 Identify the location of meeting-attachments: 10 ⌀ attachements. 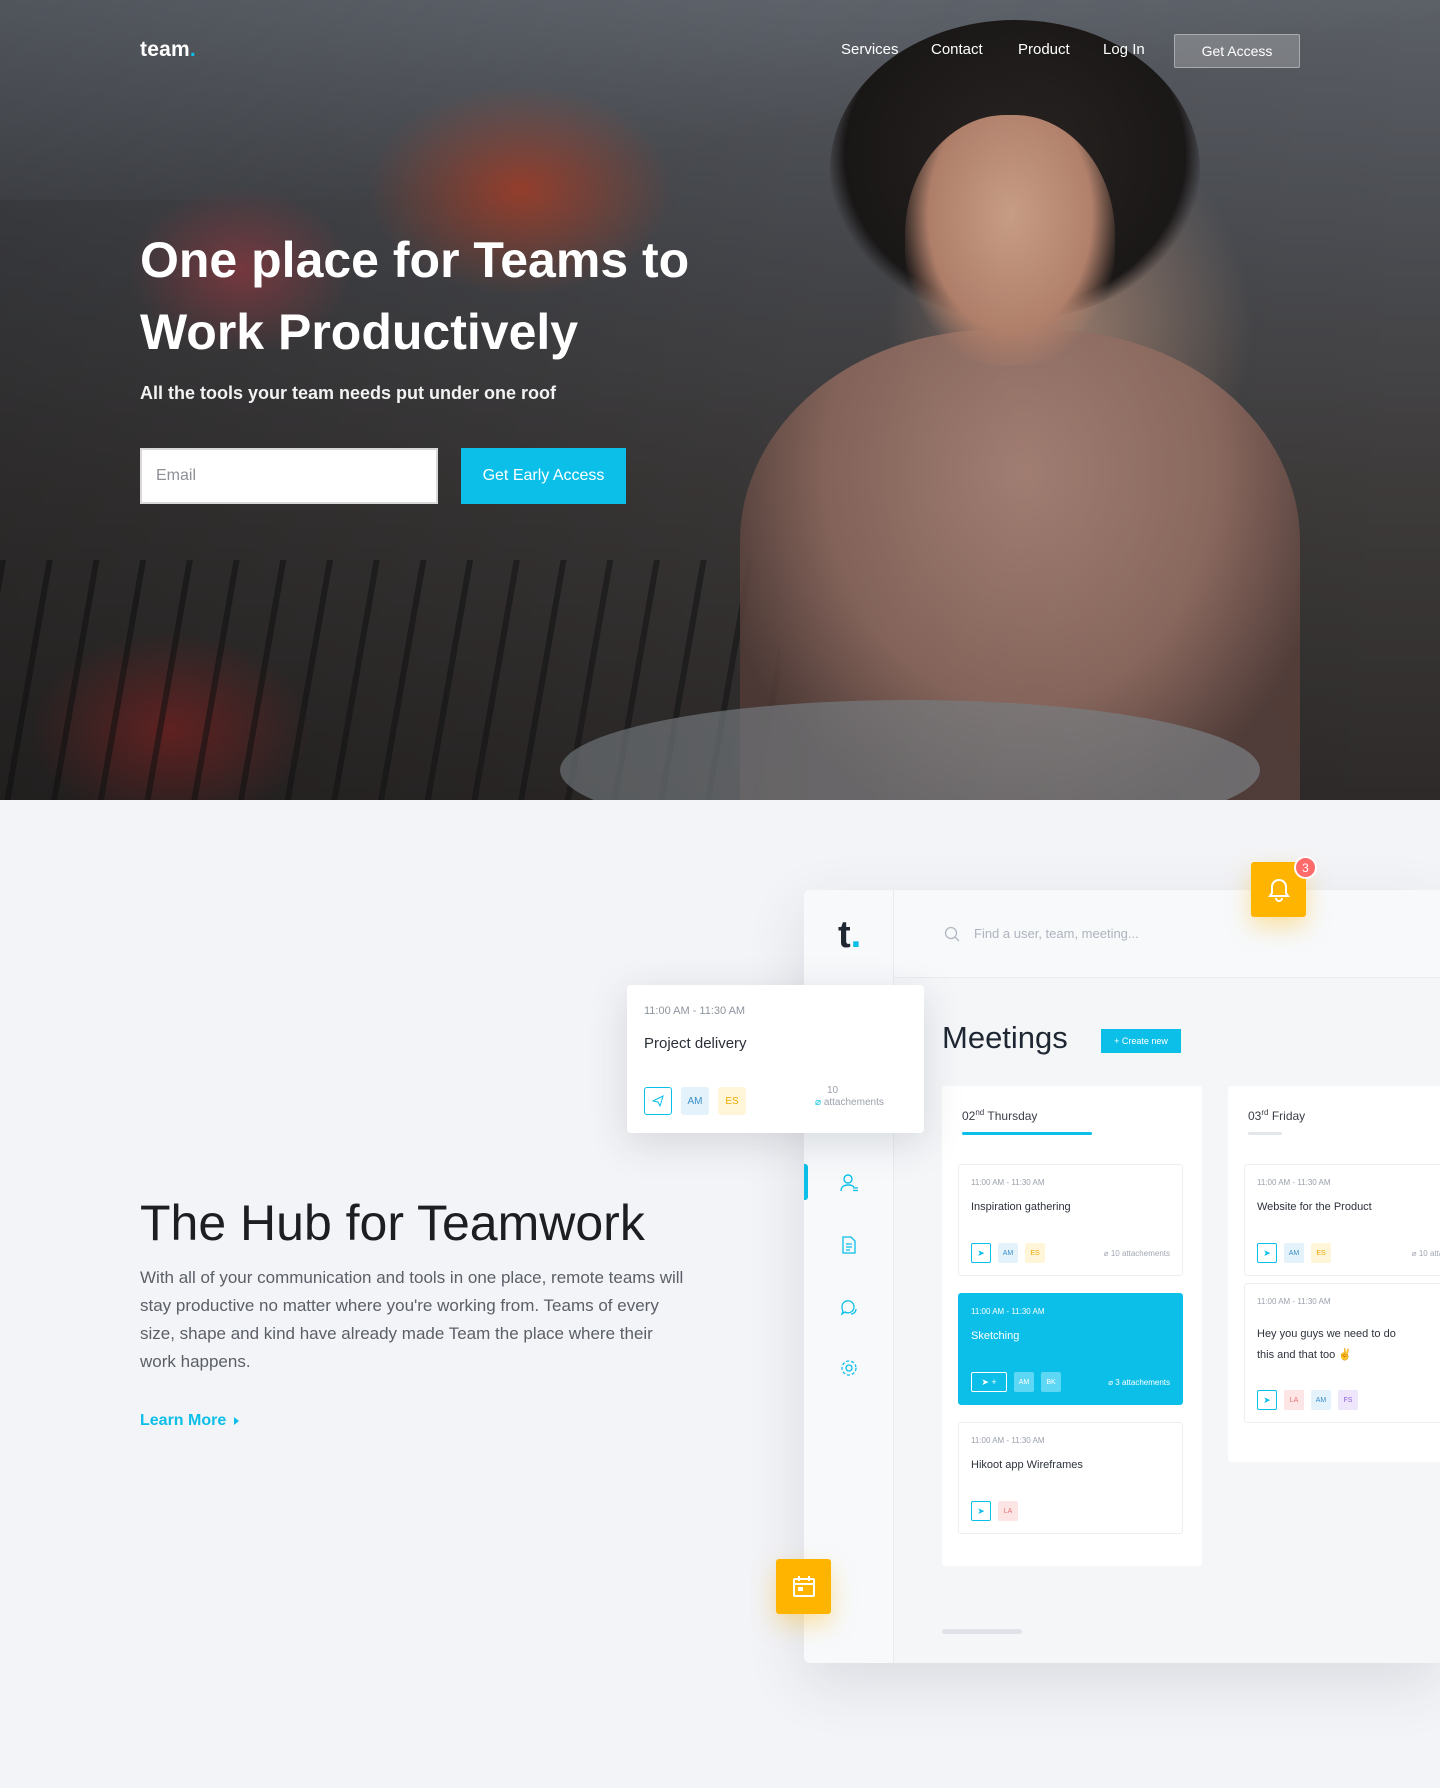
(849, 1097).